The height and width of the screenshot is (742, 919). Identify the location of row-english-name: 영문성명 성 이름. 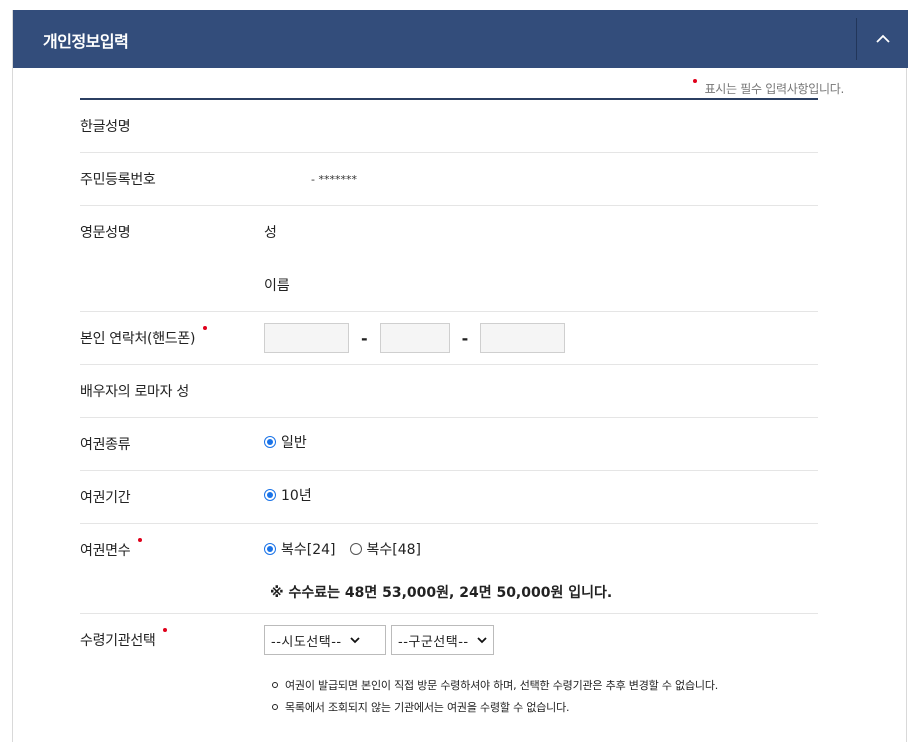
(449, 259).